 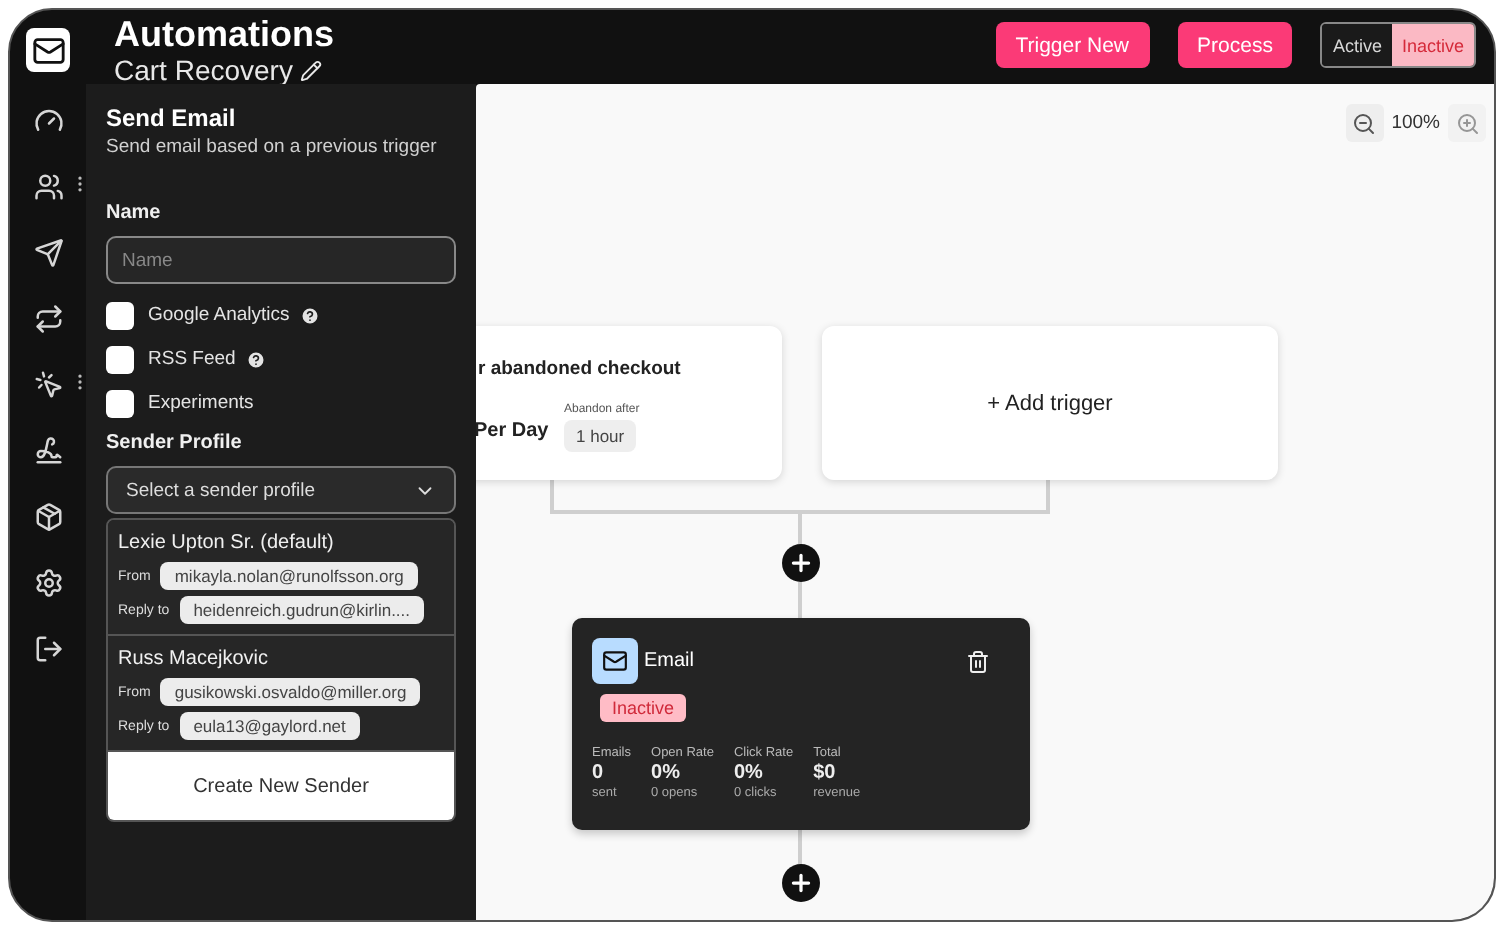 What do you see at coordinates (134, 213) in the screenshot?
I see `field-label: Name` at bounding box center [134, 213].